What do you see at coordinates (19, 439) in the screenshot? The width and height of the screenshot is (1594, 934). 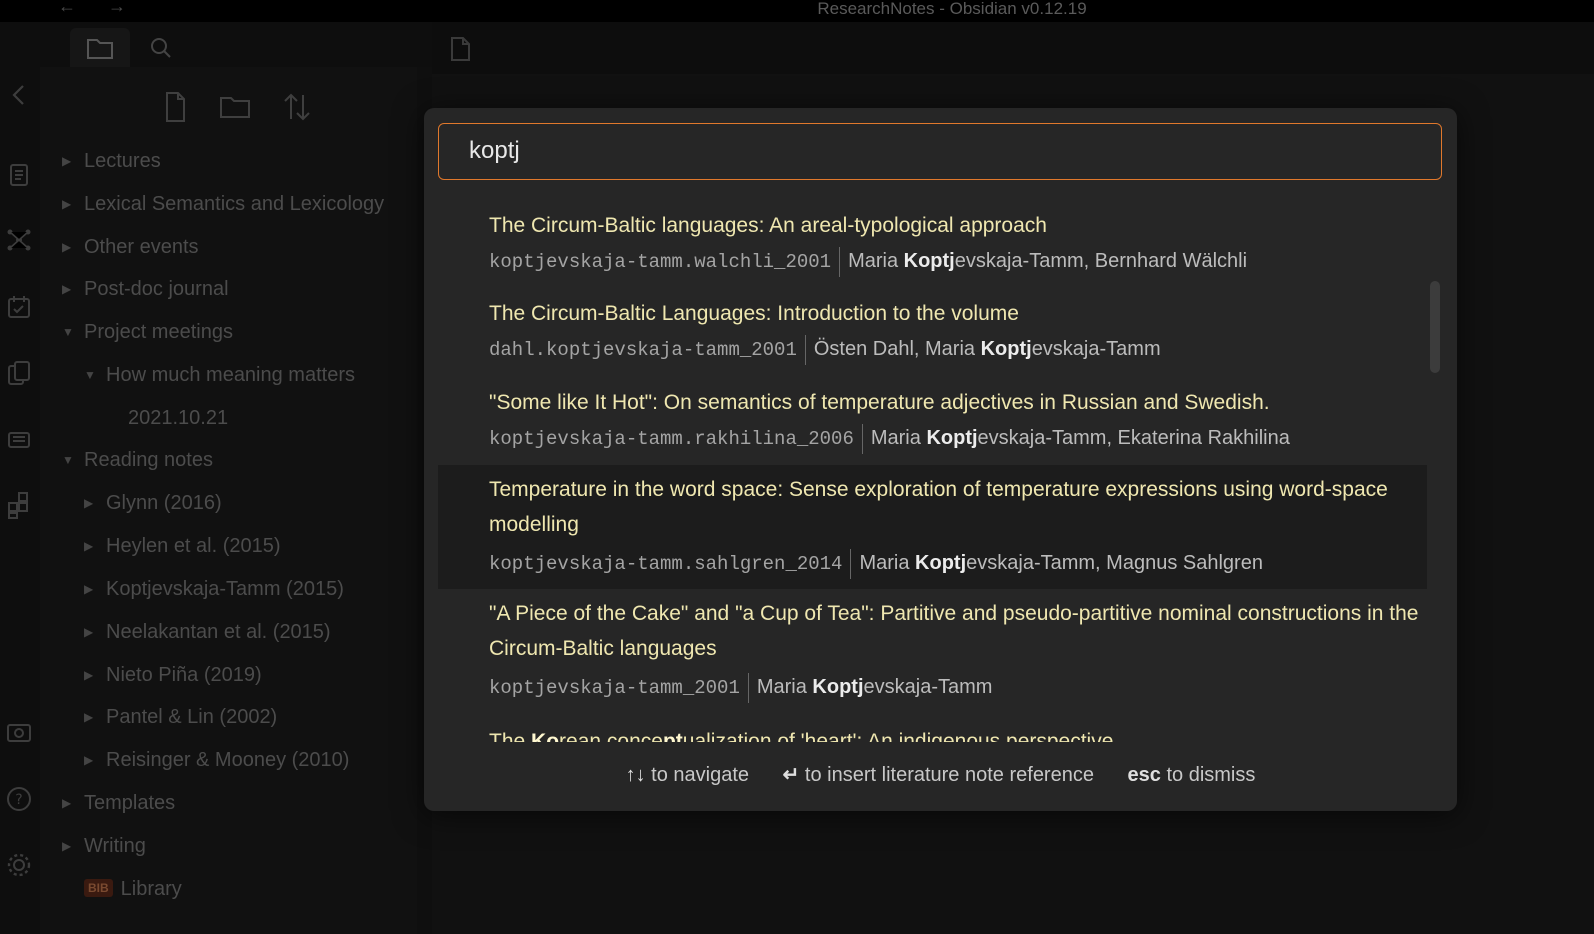 I see `slides-icon` at bounding box center [19, 439].